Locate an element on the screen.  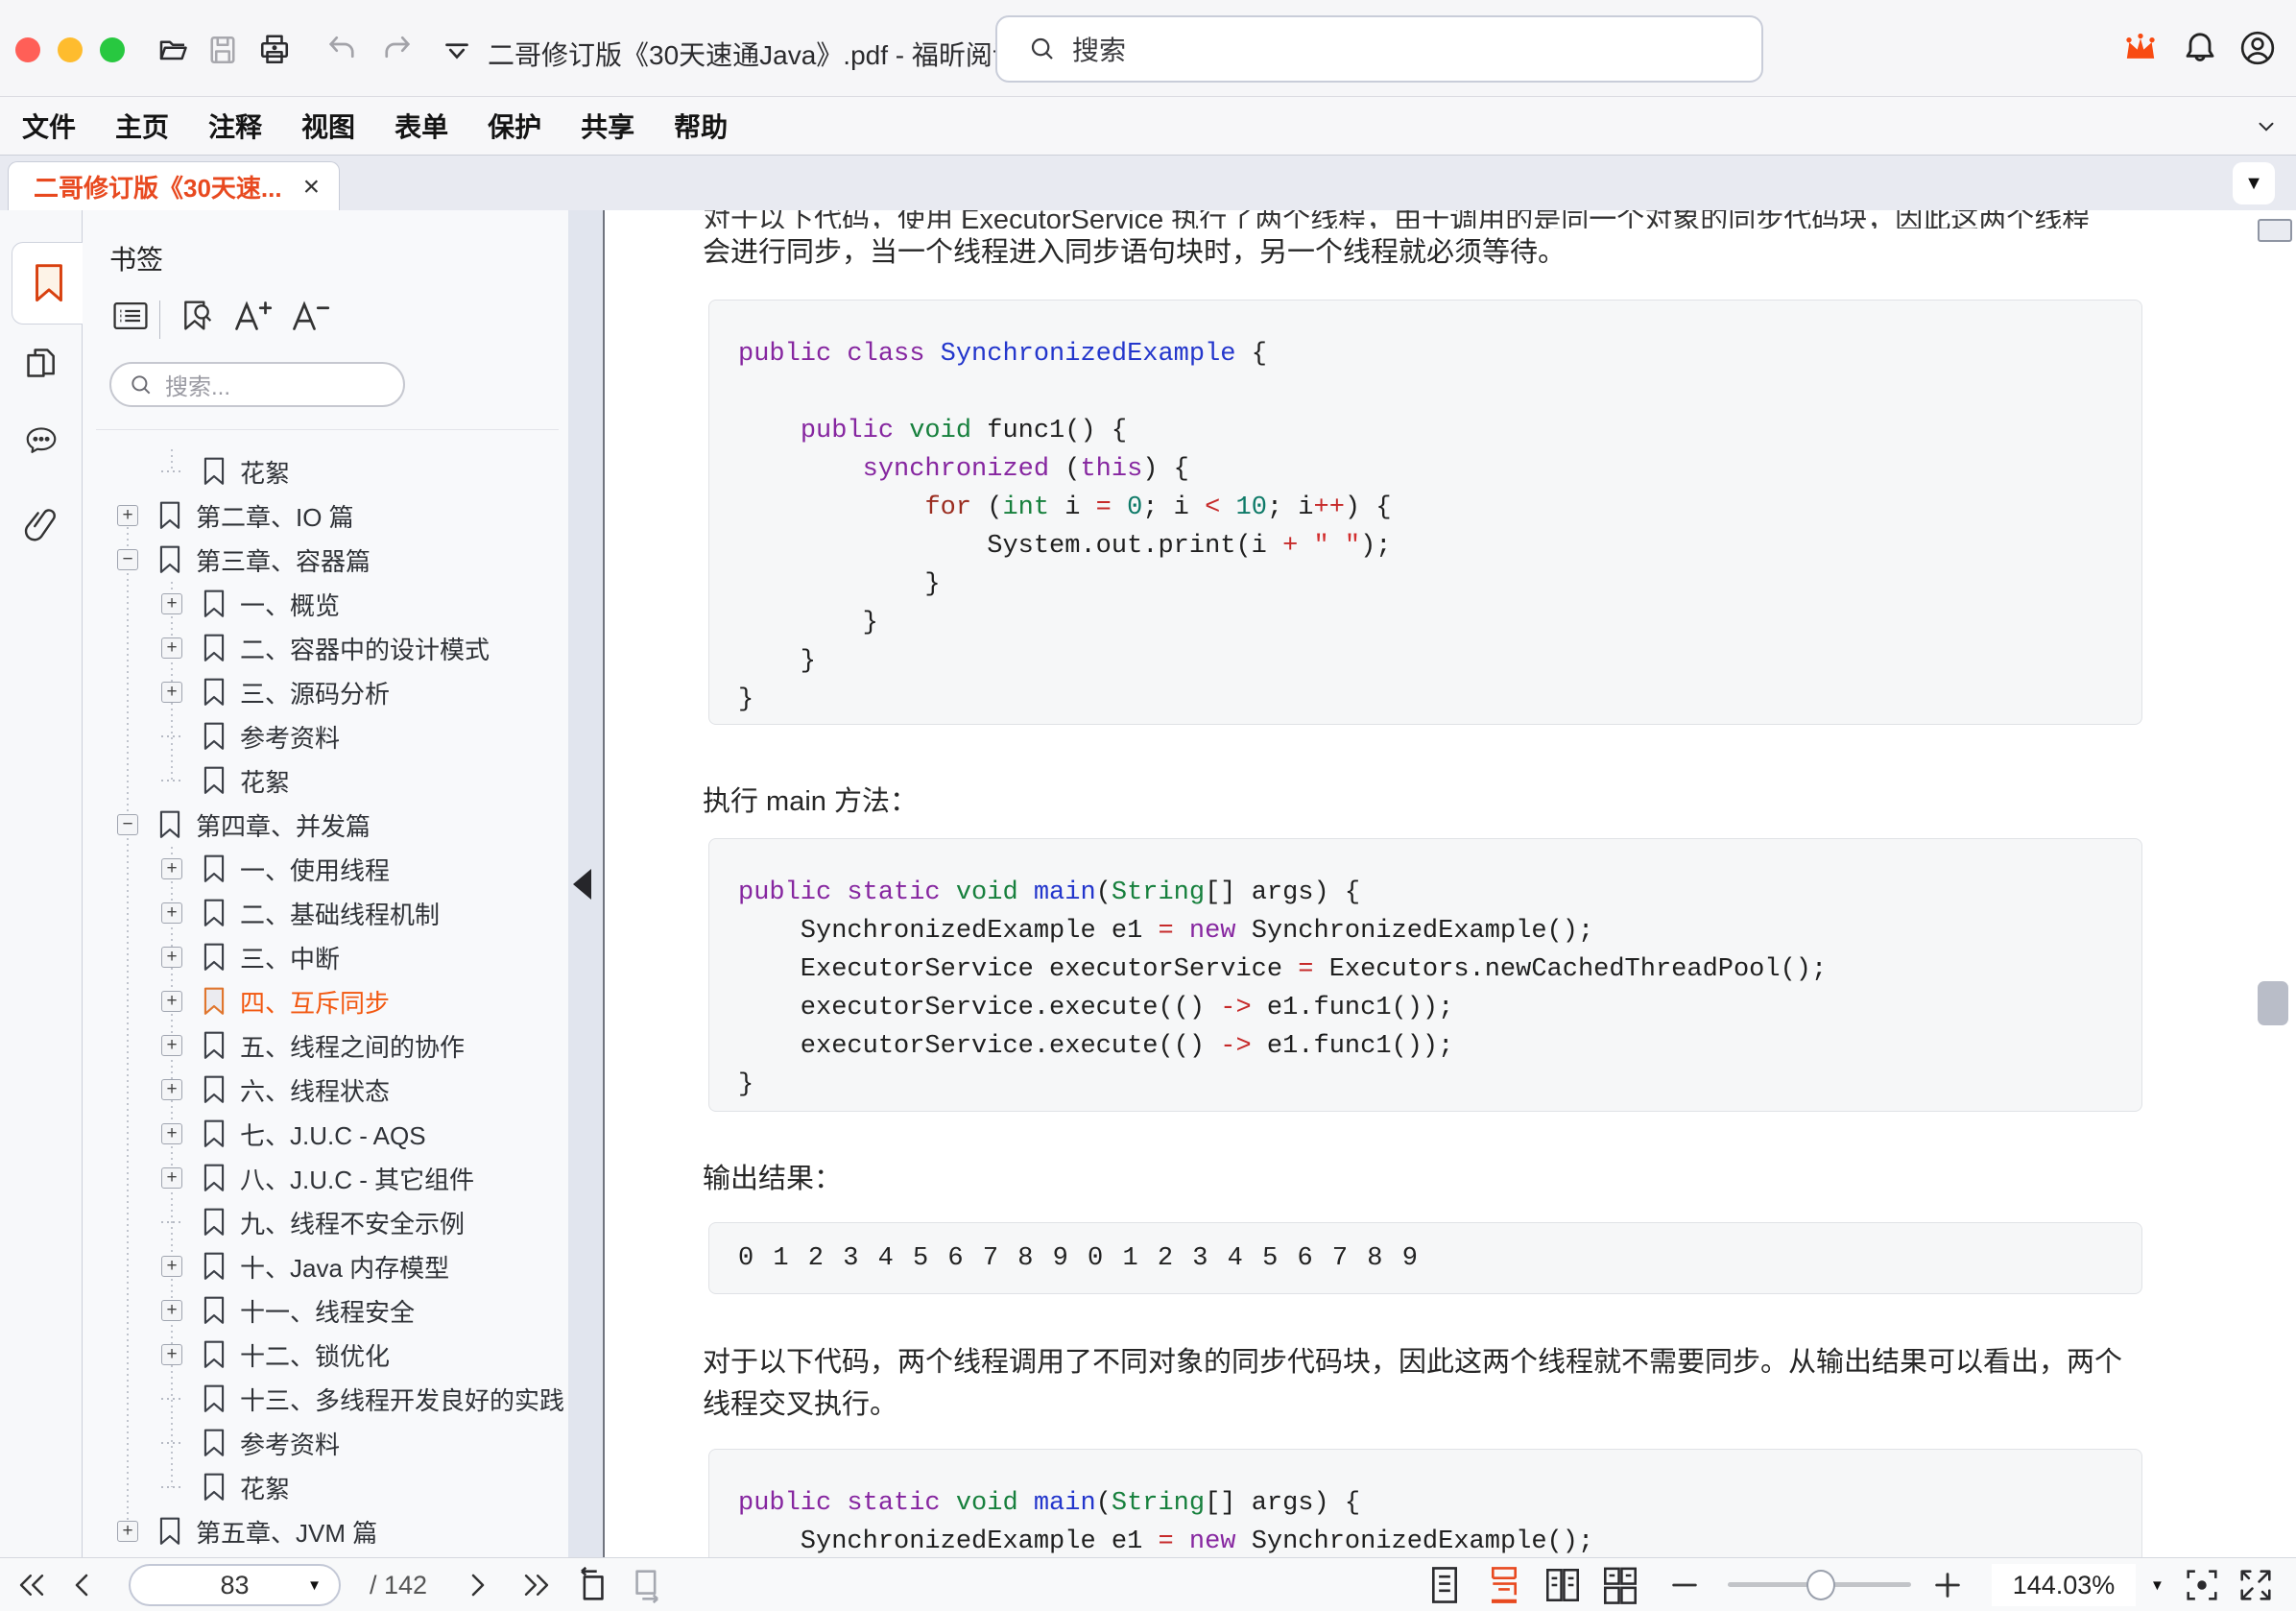
bookmark-item: + 三、源码分析 is located at coordinates (325, 692).